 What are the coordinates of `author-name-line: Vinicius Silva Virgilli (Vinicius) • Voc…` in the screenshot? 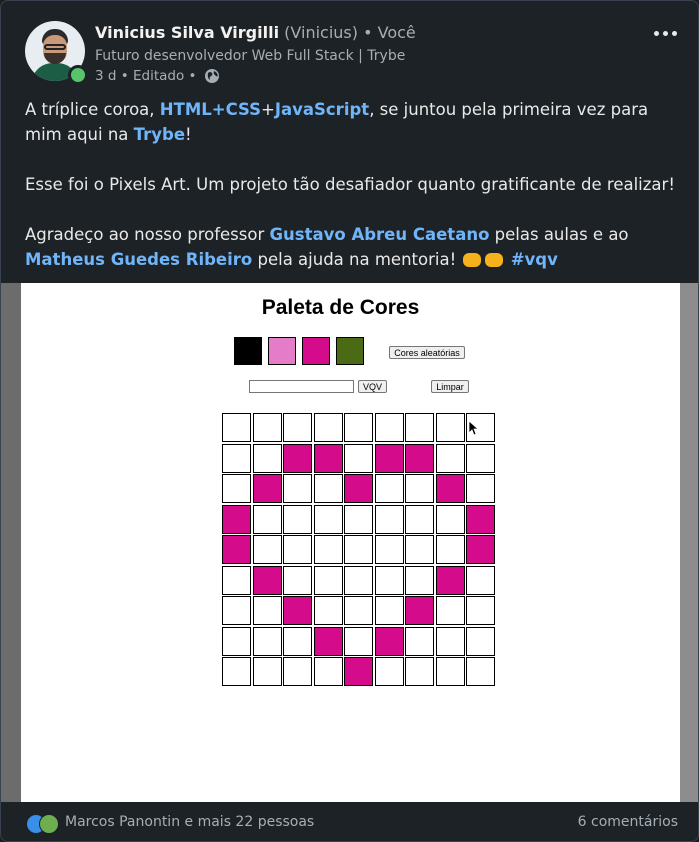 It's located at (255, 32).